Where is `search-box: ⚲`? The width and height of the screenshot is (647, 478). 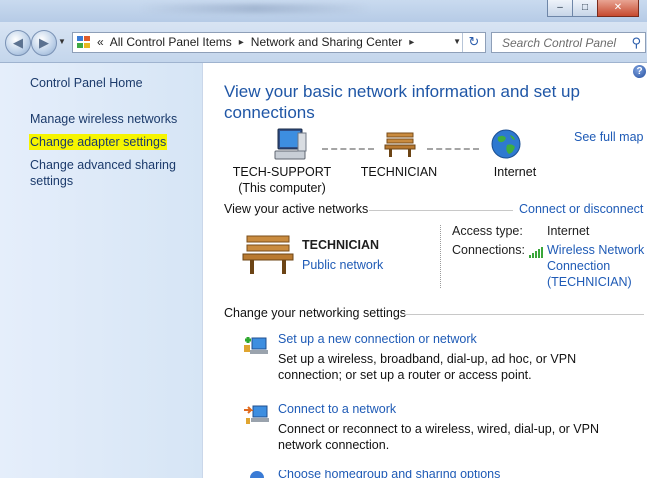
search-box: ⚲ is located at coordinates (568, 42).